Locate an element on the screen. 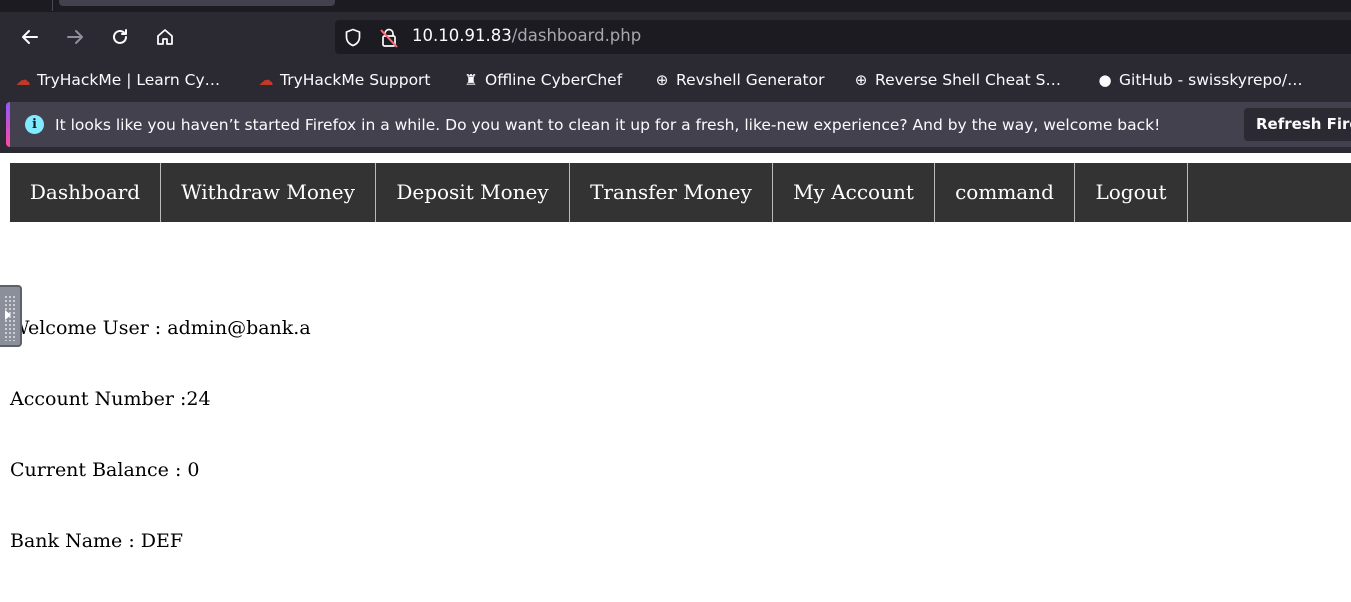 This screenshot has height=602, width=1351. bookmark-label: Offline CyberChef is located at coordinates (554, 80).